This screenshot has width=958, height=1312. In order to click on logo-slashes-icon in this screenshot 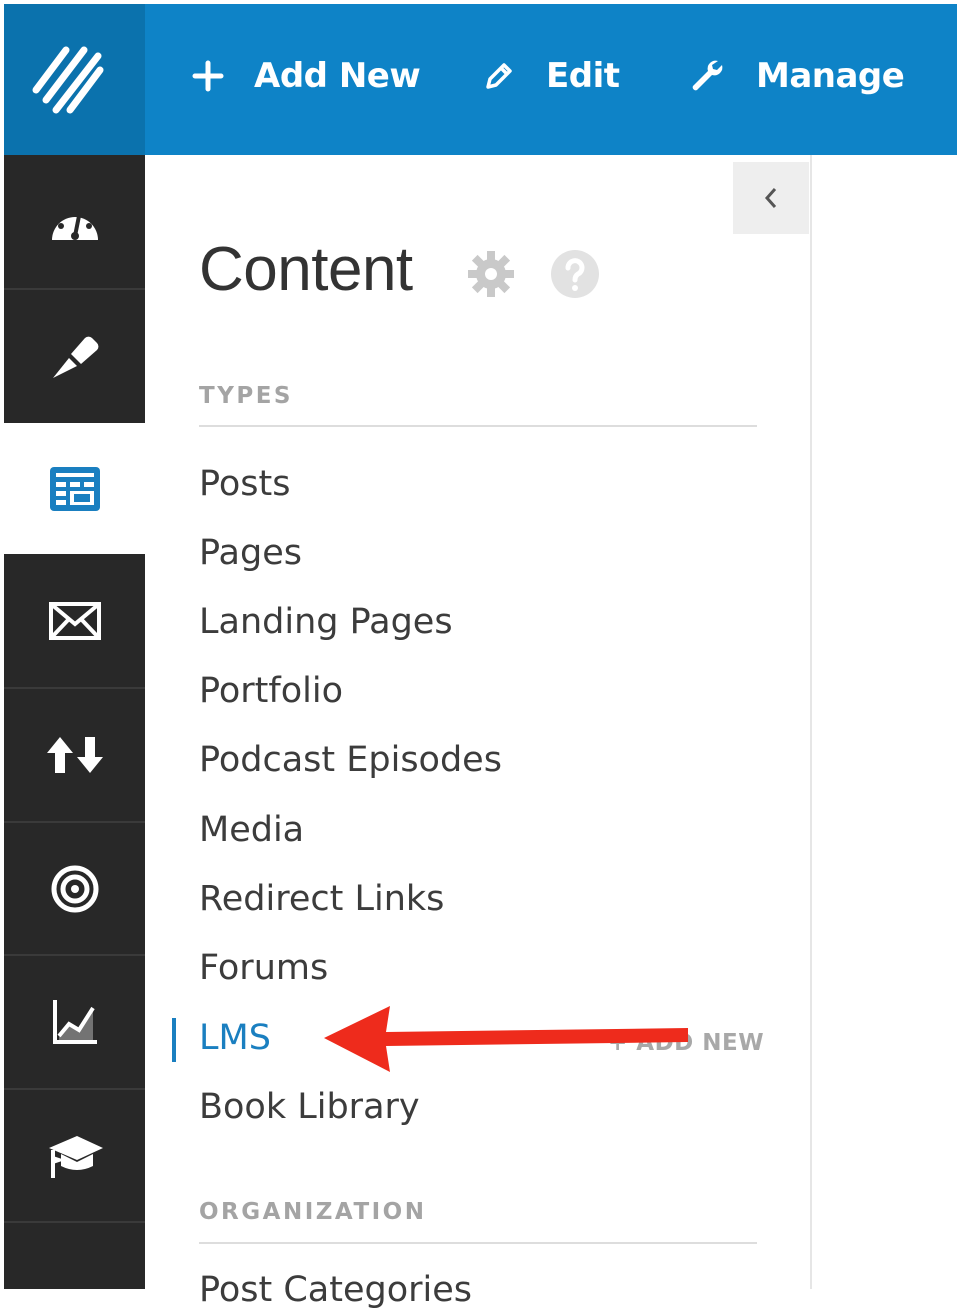, I will do `click(68, 80)`.